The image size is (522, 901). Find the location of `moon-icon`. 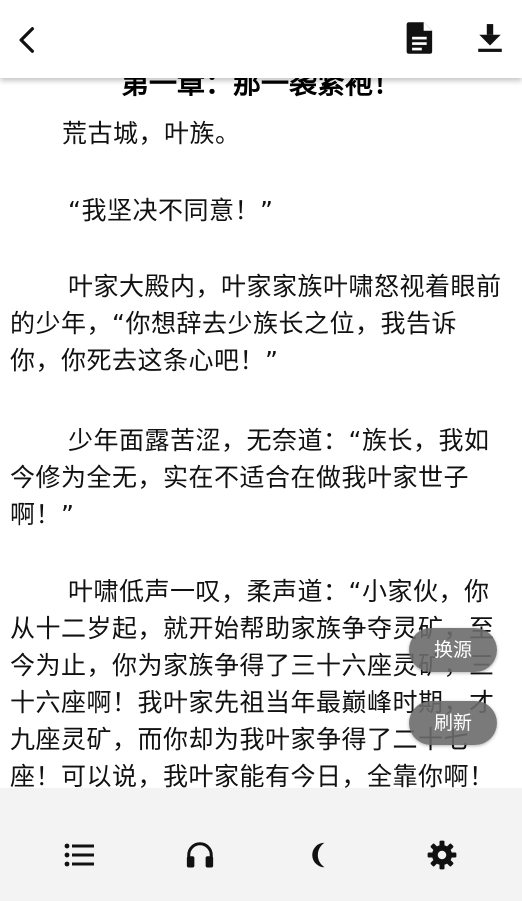

moon-icon is located at coordinates (318, 855).